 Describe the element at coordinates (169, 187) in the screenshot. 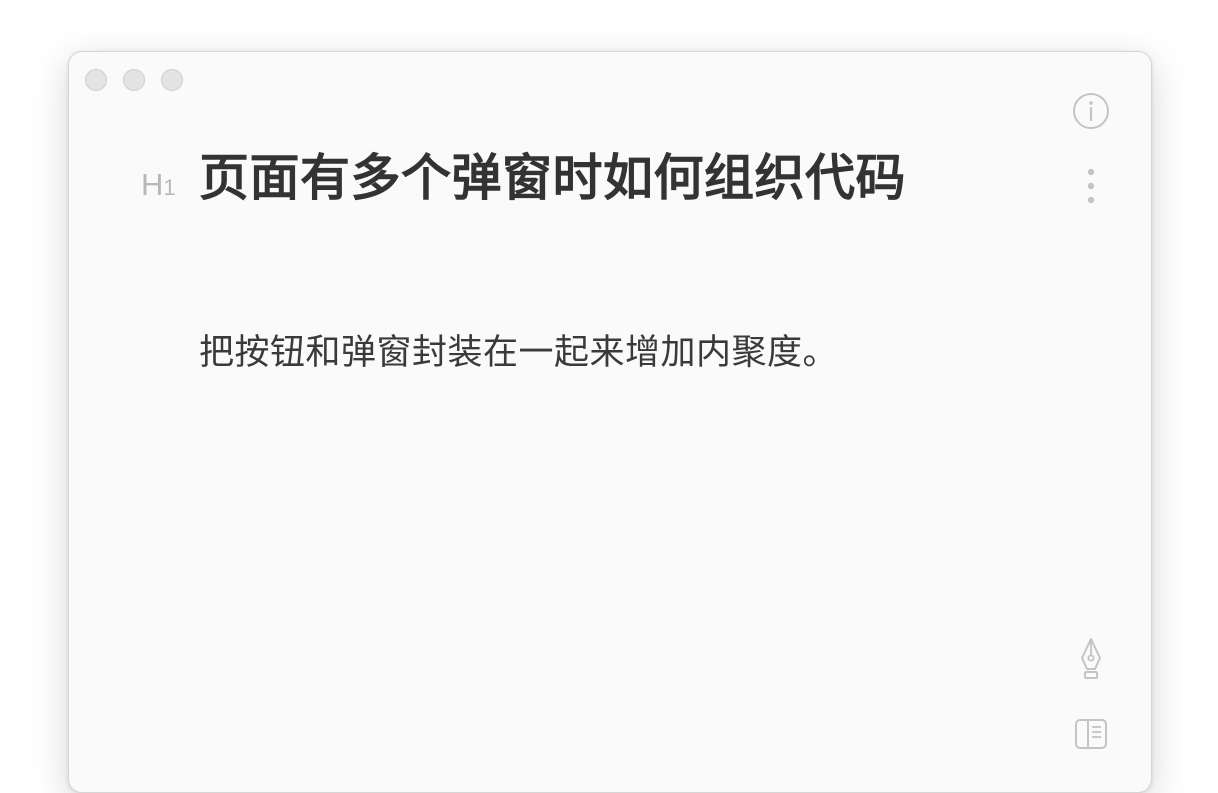

I see `heading-marker-level: 1` at that location.